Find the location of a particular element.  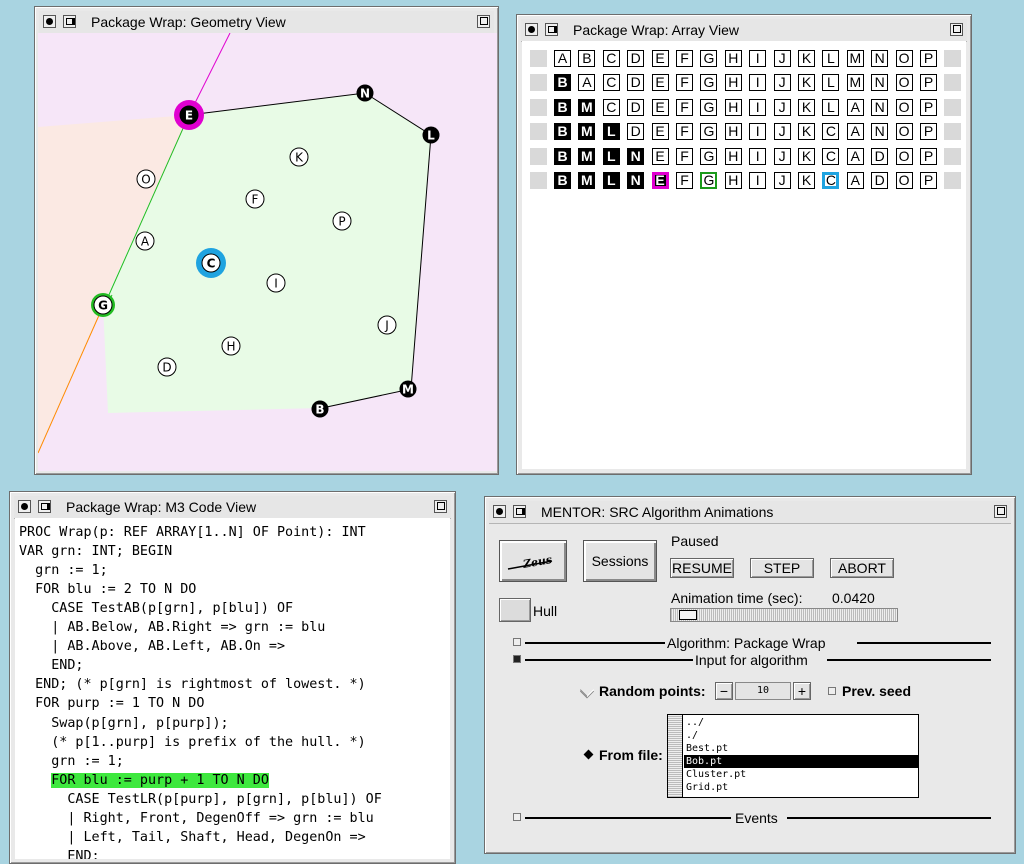

code-titlebar: Package Wrap: M3 Code View is located at coordinates (232, 507).